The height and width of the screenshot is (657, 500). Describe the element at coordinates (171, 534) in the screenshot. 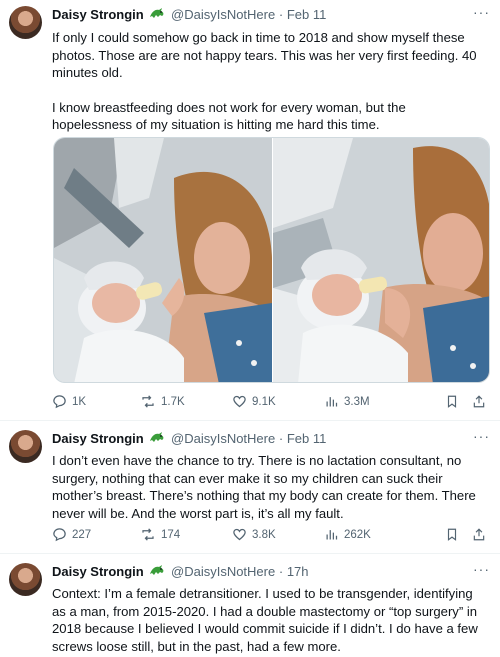

I see `repost-count: 174` at that location.